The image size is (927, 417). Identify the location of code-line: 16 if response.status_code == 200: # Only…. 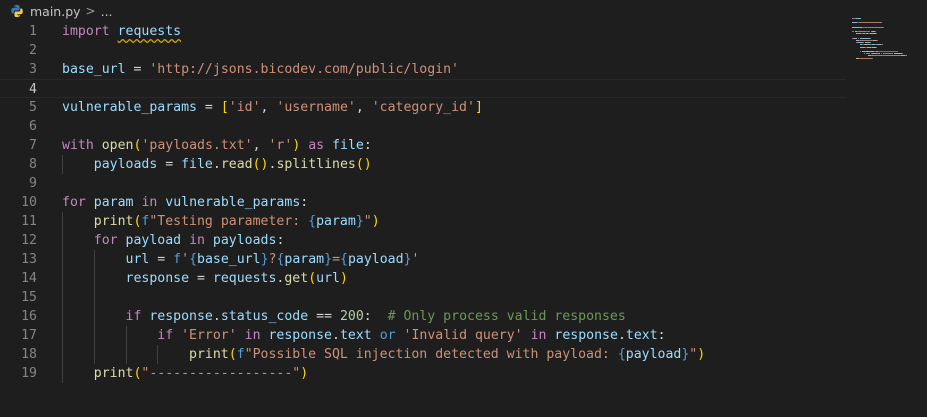
(423, 316).